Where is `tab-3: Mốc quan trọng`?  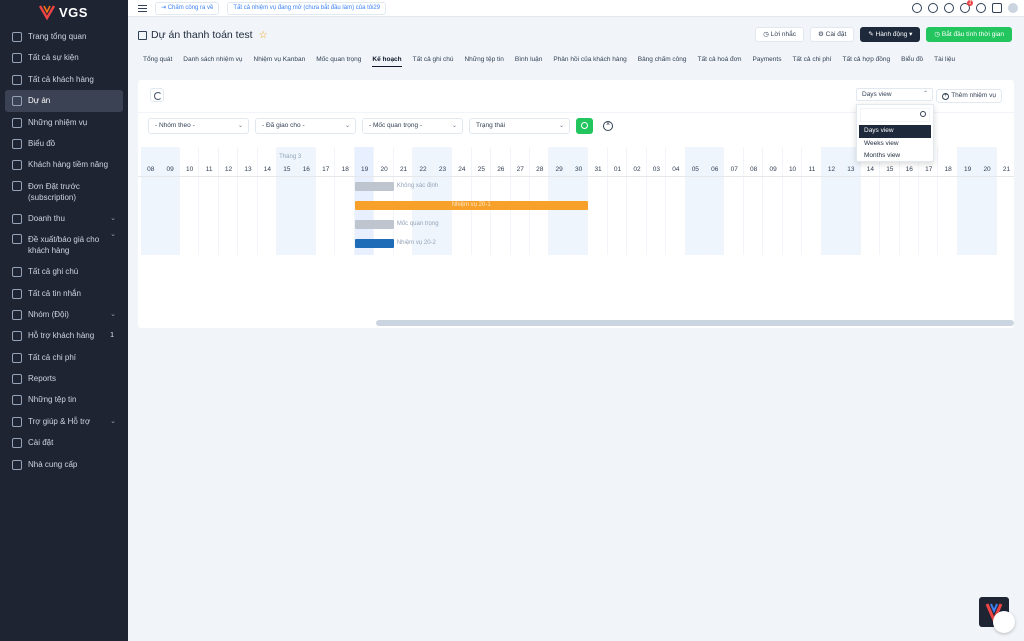 tab-3: Mốc quan trọng is located at coordinates (338, 60).